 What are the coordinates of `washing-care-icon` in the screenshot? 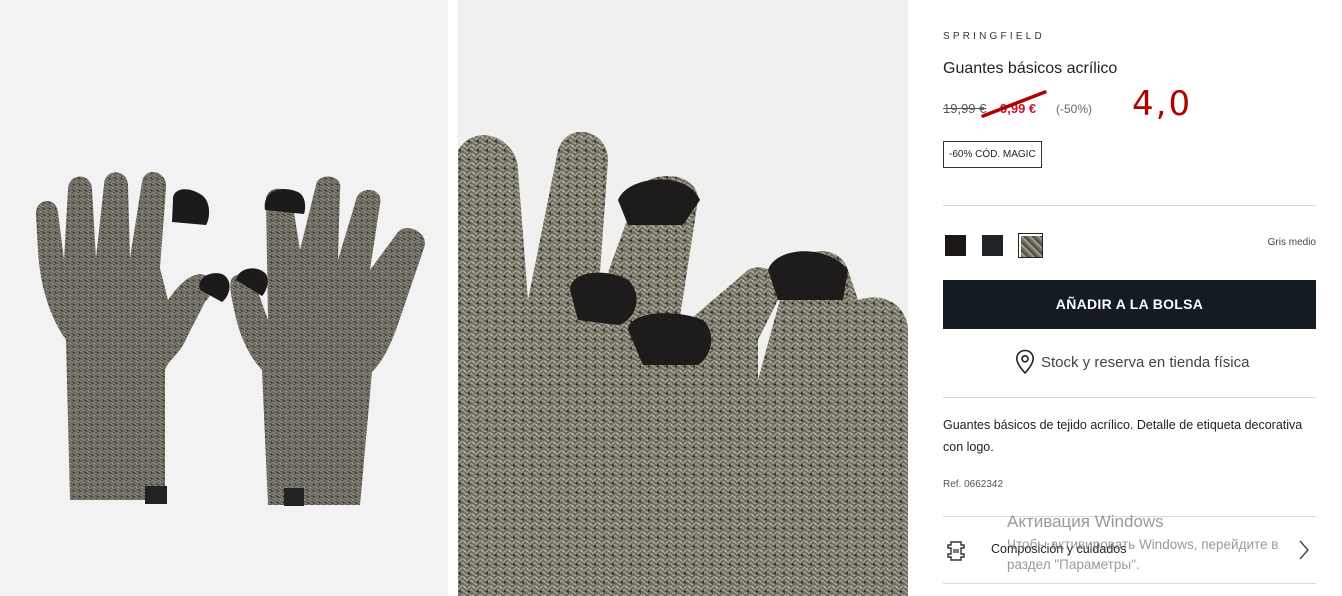 It's located at (956, 551).